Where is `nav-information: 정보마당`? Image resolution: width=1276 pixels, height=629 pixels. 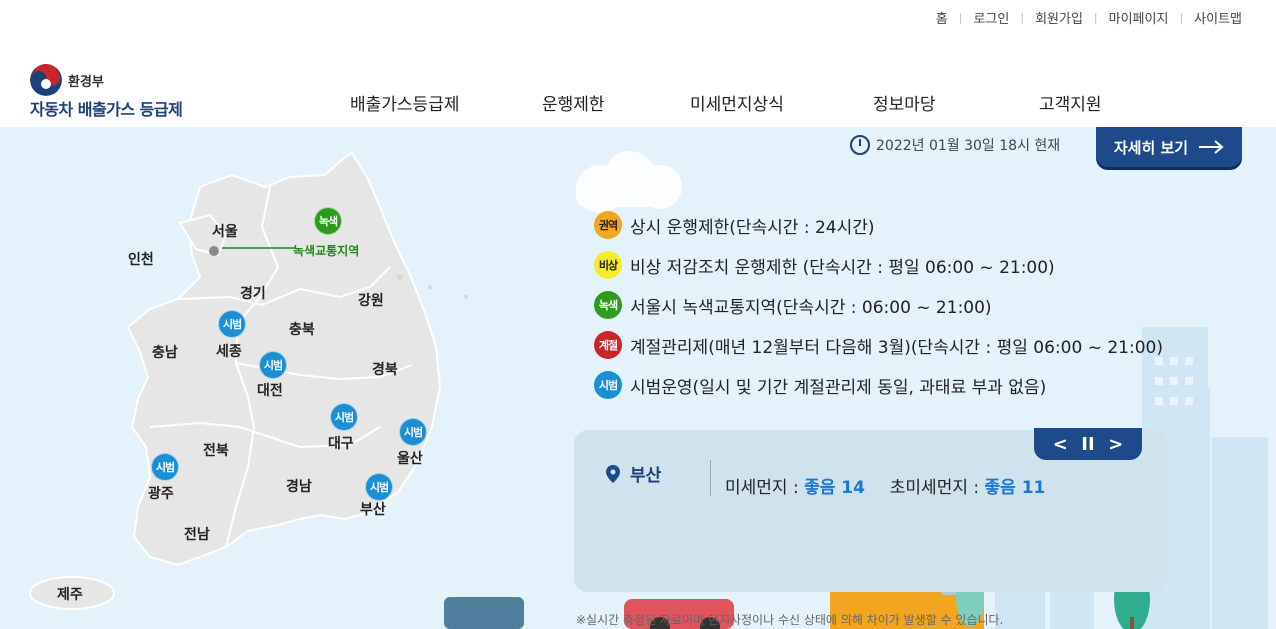
nav-information: 정보마당 is located at coordinates (904, 102).